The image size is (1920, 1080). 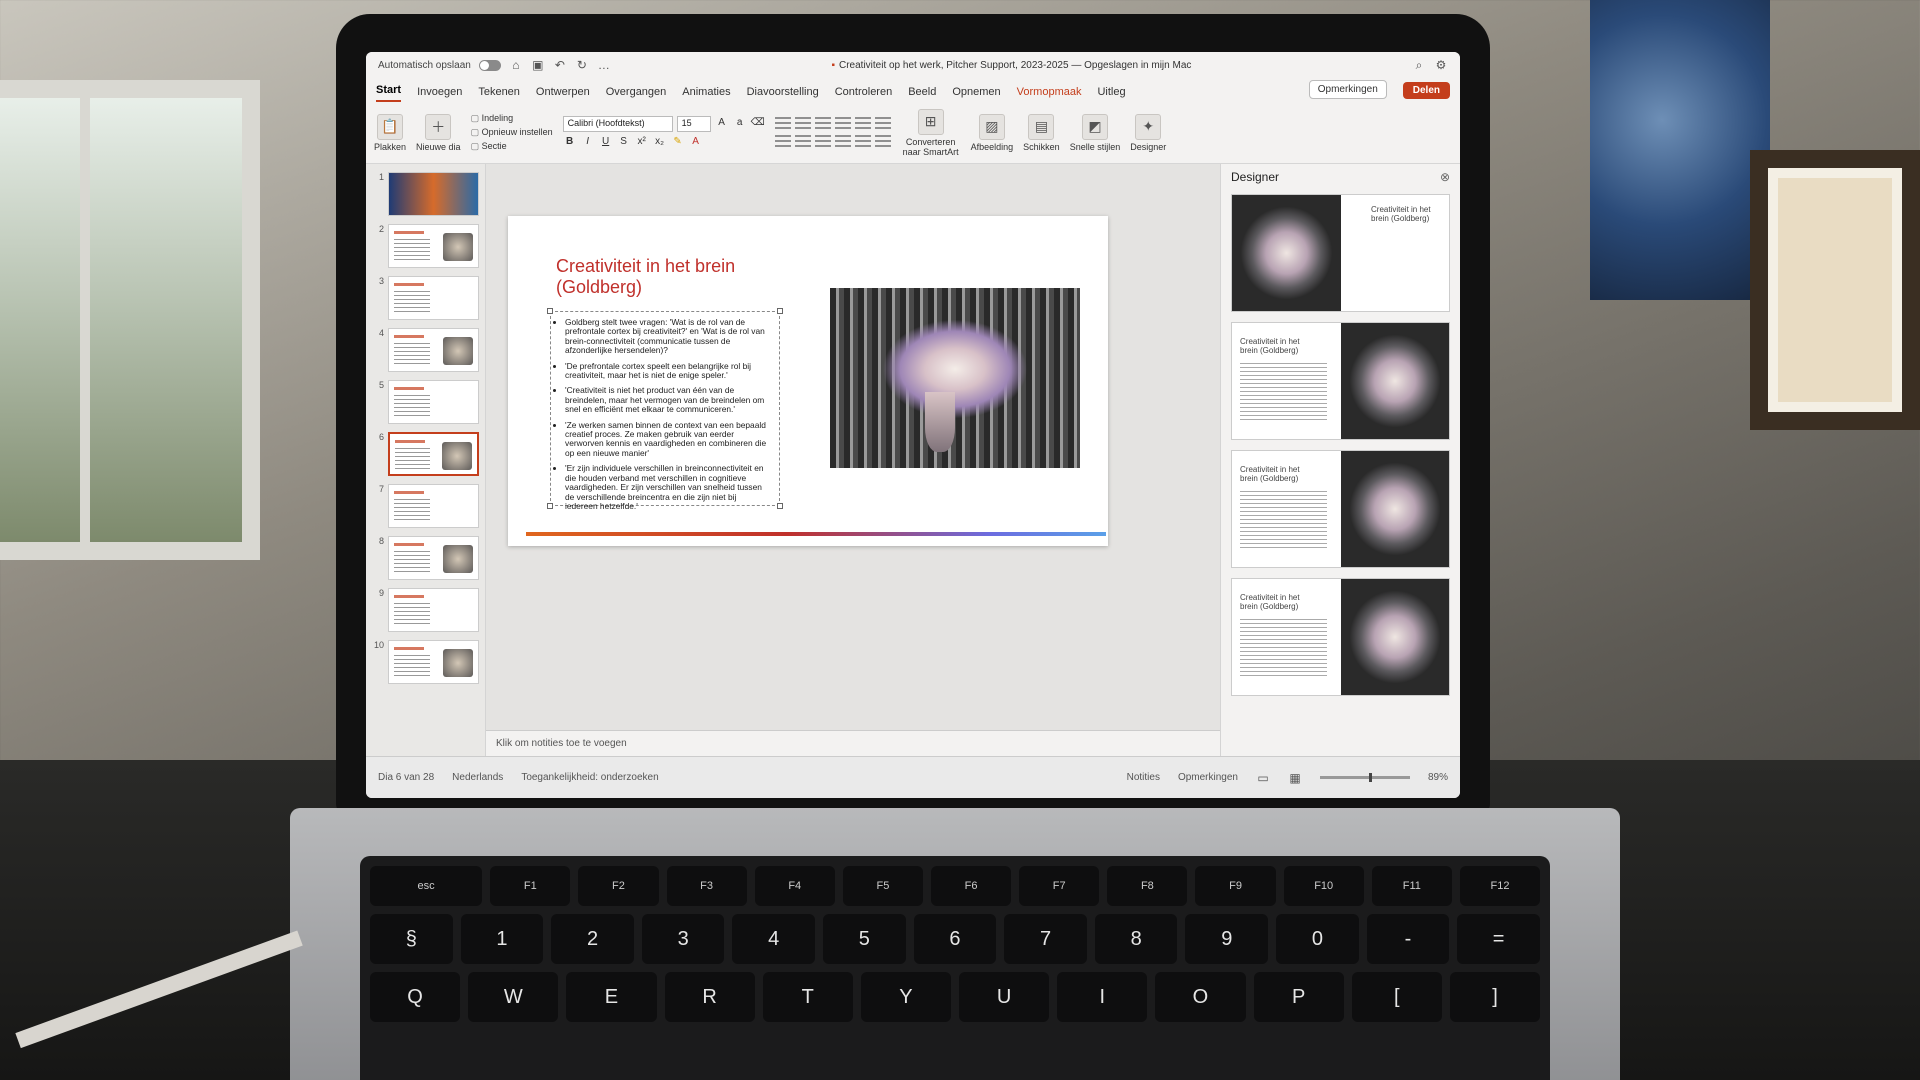 What do you see at coordinates (588, 143) in the screenshot?
I see `italic-icon: I` at bounding box center [588, 143].